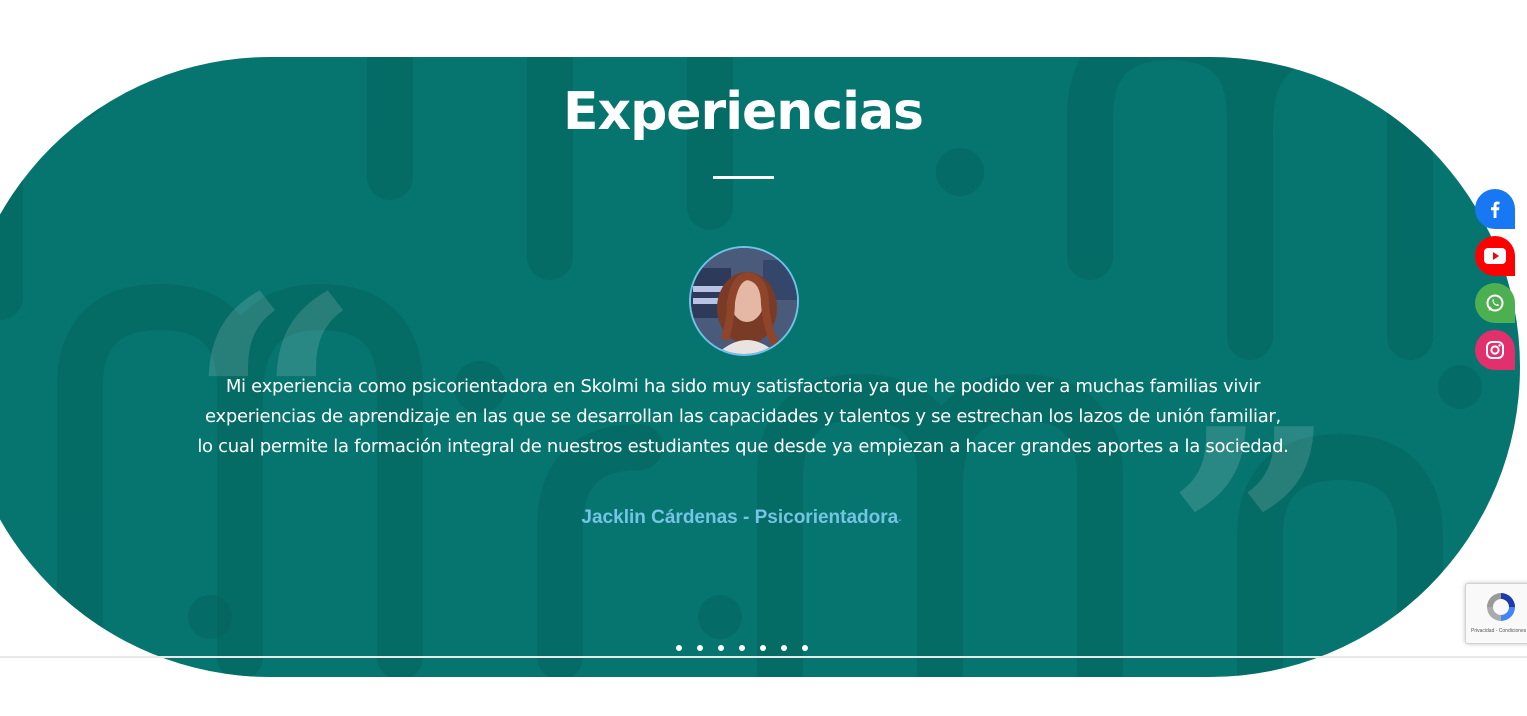 The width and height of the screenshot is (1527, 716). I want to click on carousel-dots, so click(742, 649).